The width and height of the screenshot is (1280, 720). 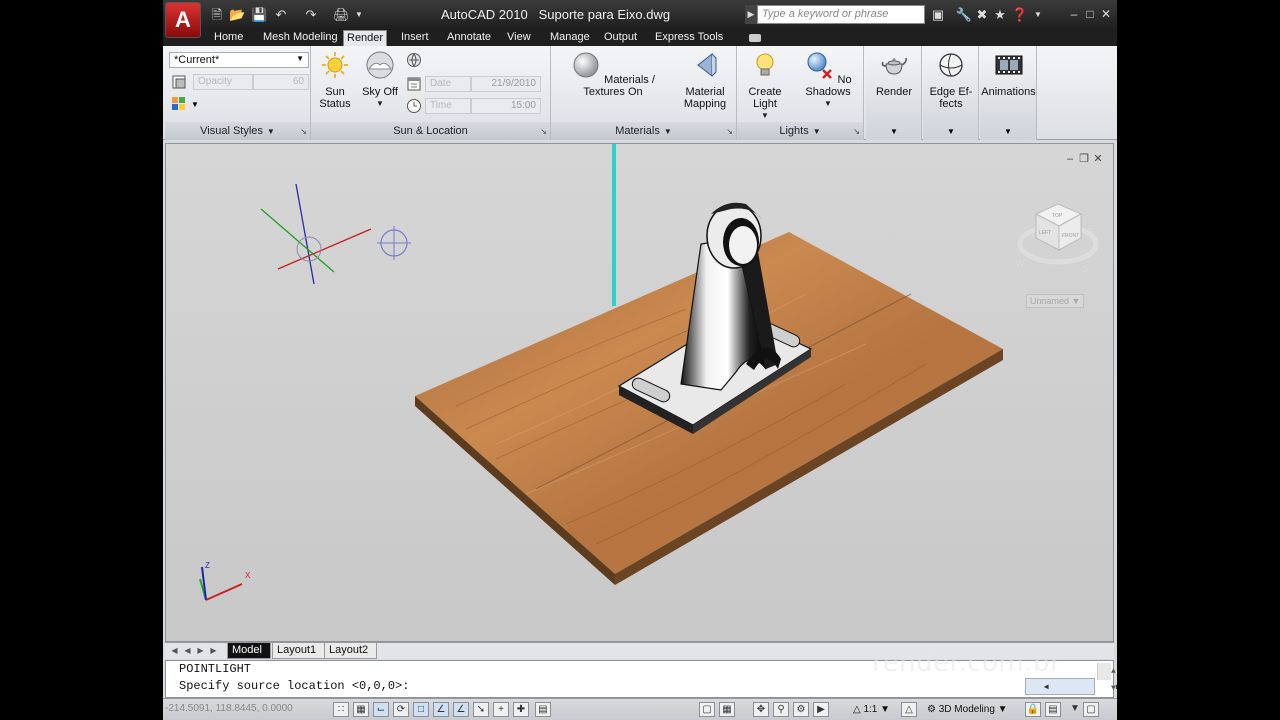 What do you see at coordinates (1106, 14) in the screenshot?
I see `close-icon: ✕` at bounding box center [1106, 14].